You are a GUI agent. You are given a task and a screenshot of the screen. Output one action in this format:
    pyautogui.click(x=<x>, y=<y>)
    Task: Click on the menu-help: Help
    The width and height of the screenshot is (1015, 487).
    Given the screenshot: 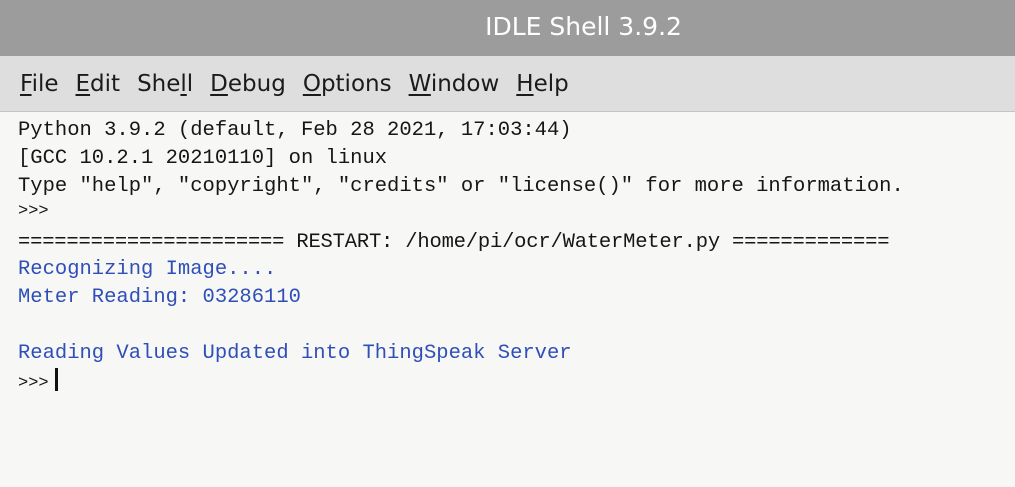 What is the action you would take?
    pyautogui.click(x=542, y=84)
    